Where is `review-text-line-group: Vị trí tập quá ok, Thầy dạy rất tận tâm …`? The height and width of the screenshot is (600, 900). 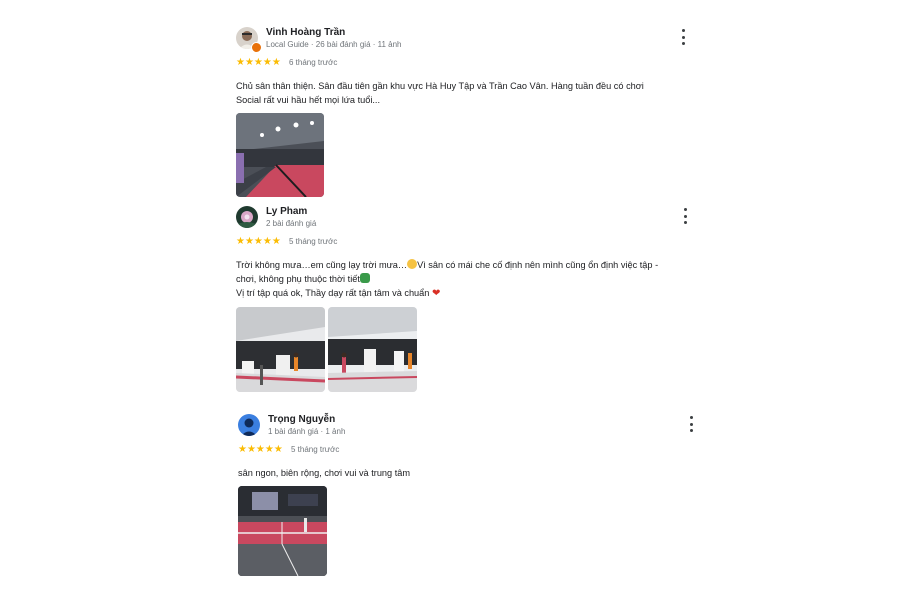 review-text-line-group: Vị trí tập quá ok, Thầy dạy rất tận tâm … is located at coordinates (471, 293).